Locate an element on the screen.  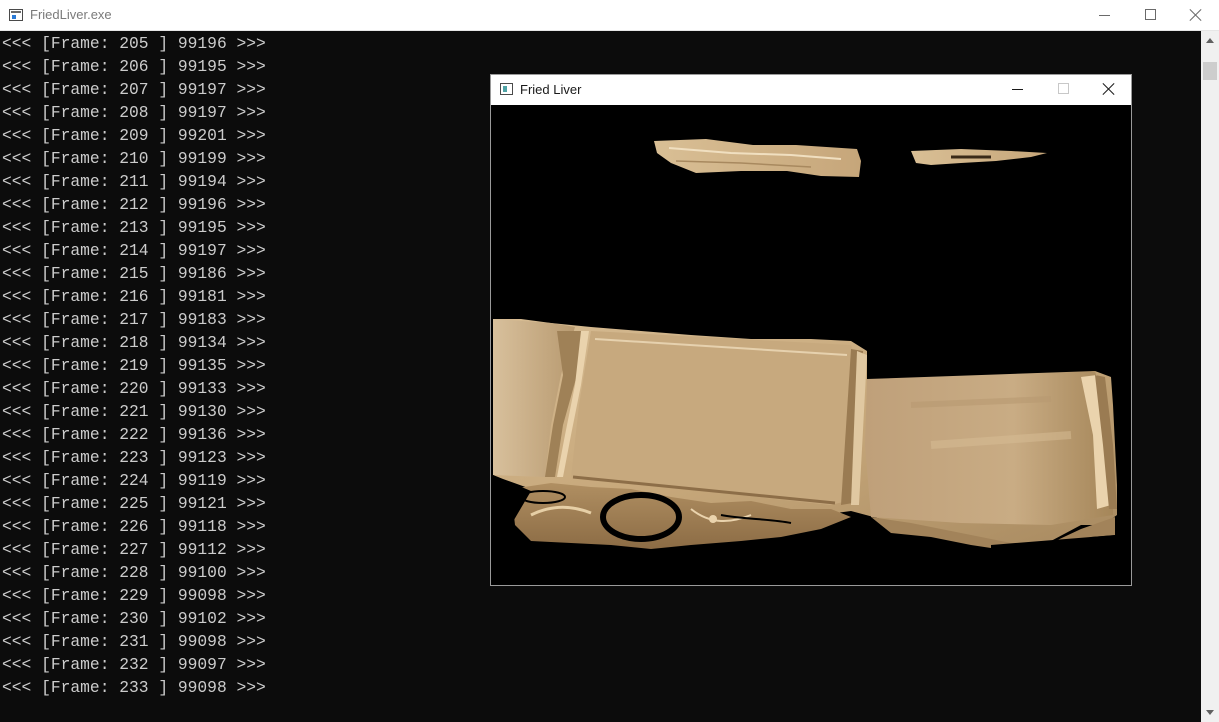
scroll-thumb is located at coordinates (1210, 71).